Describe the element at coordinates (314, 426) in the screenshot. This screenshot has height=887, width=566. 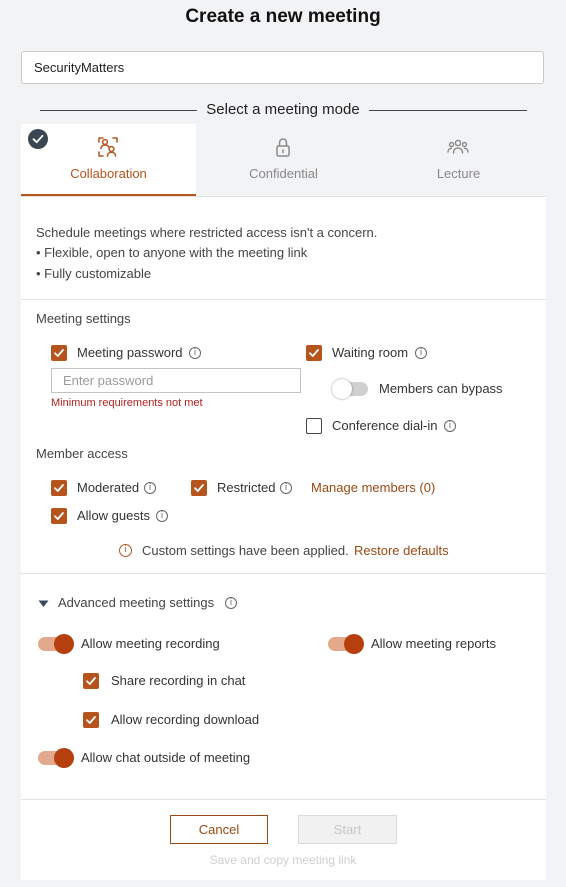
I see `conference-dial-in-checkbox` at that location.